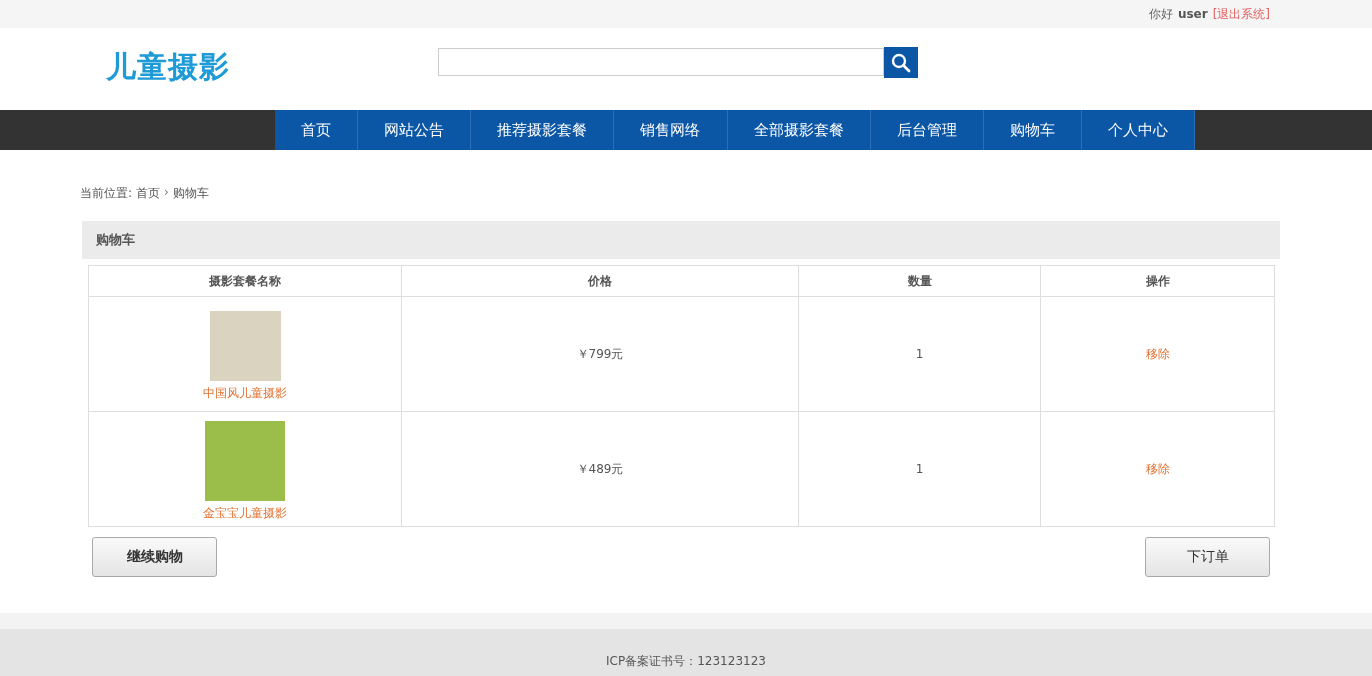 This screenshot has height=676, width=1372. I want to click on search-field, so click(661, 62).